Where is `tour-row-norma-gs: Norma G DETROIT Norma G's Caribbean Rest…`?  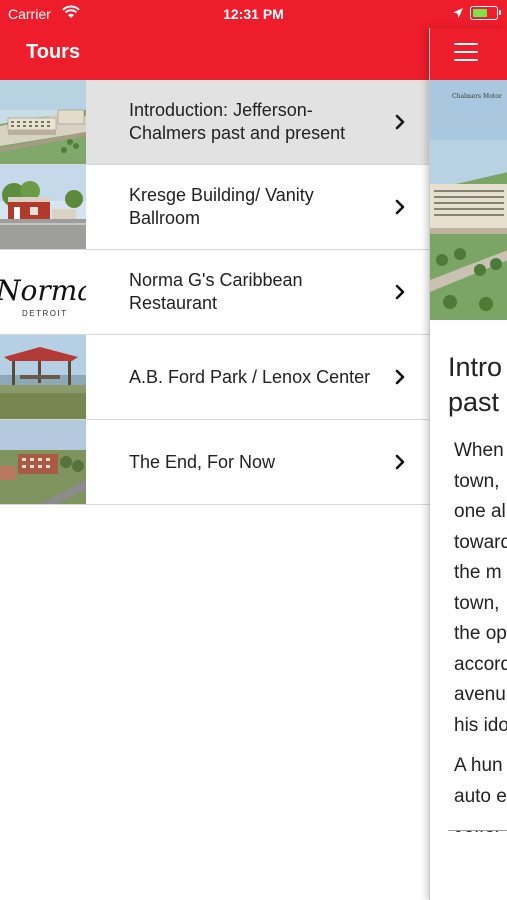 tour-row-norma-gs: Norma G DETROIT Norma G's Caribbean Rest… is located at coordinates (214, 292).